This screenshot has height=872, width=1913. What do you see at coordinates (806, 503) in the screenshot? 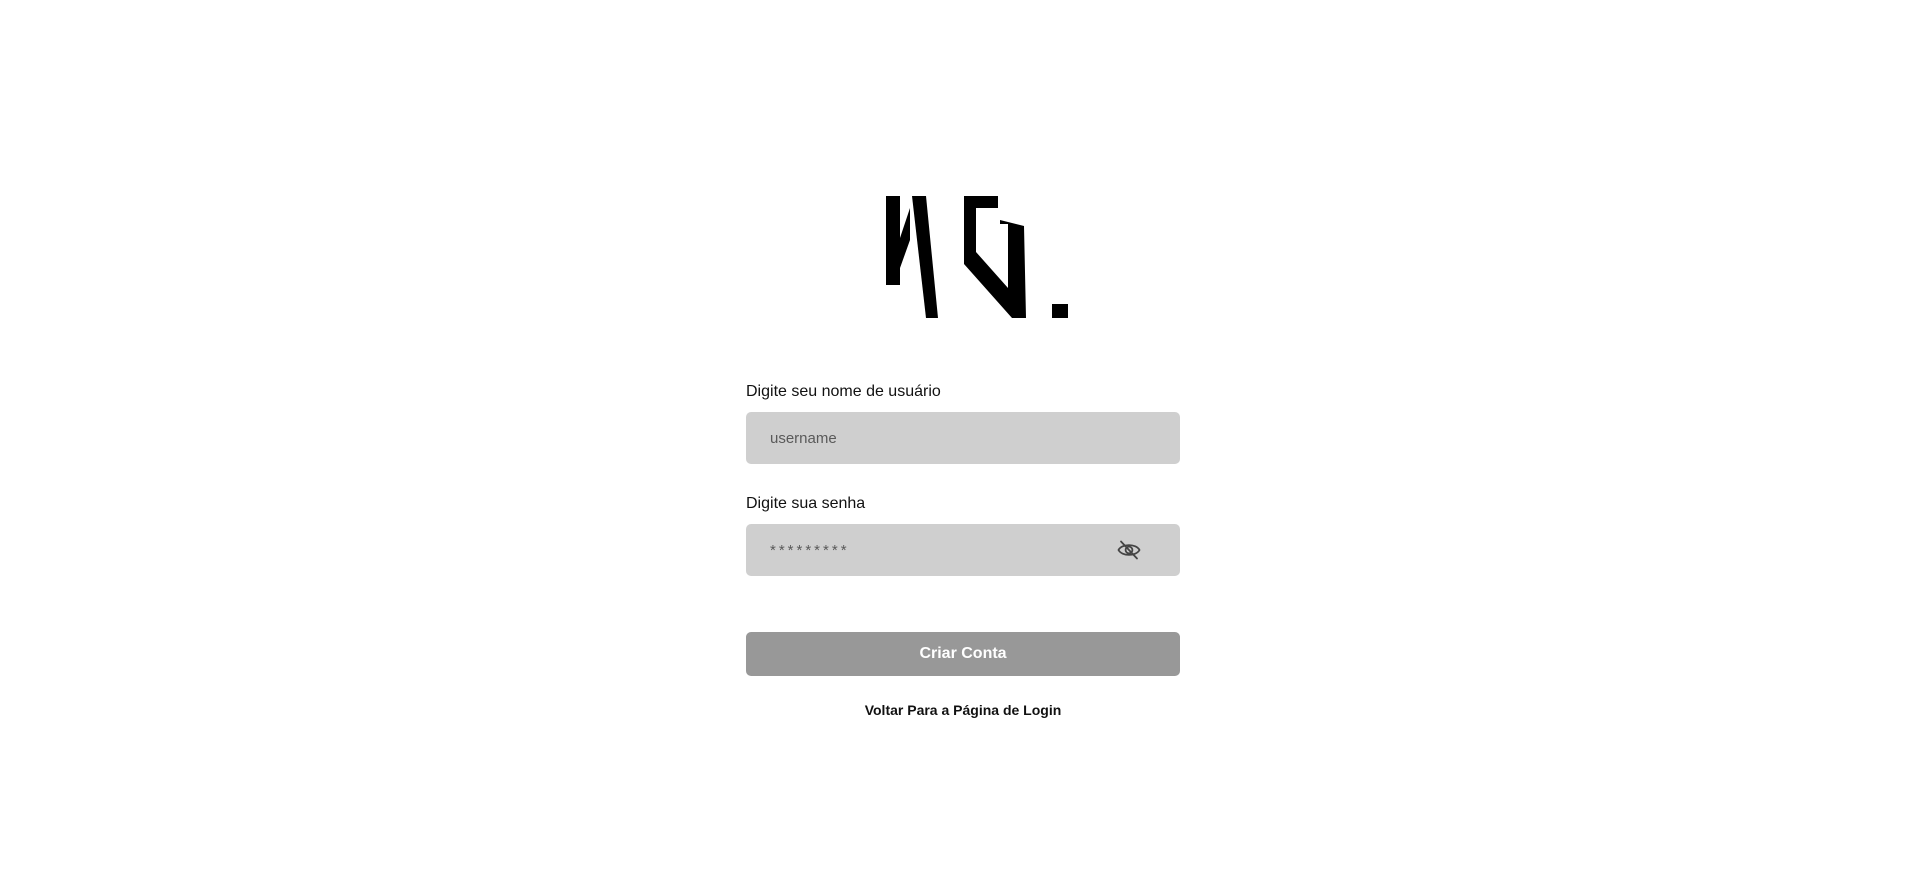
I see `password-label: Digite sua senha` at bounding box center [806, 503].